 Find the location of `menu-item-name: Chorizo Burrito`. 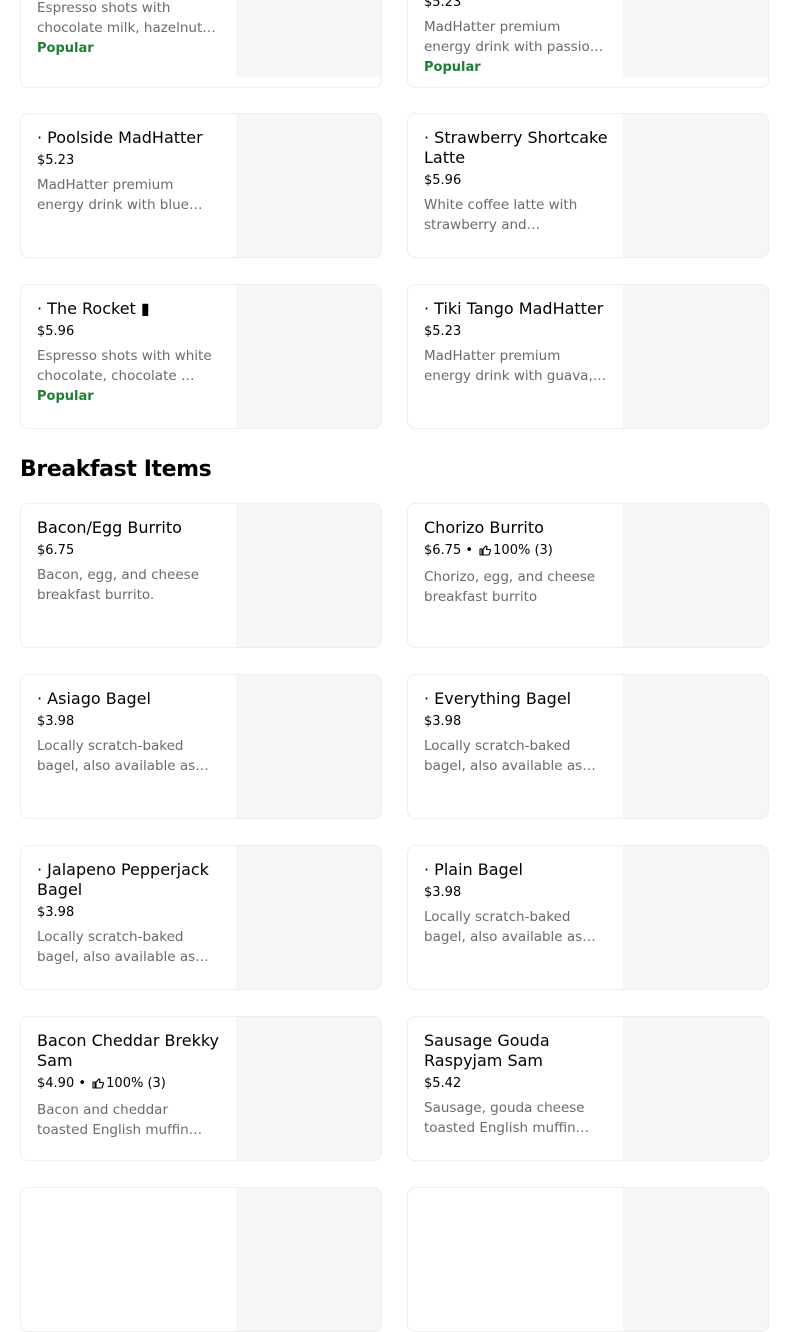

menu-item-name: Chorizo Burrito is located at coordinates (484, 527).